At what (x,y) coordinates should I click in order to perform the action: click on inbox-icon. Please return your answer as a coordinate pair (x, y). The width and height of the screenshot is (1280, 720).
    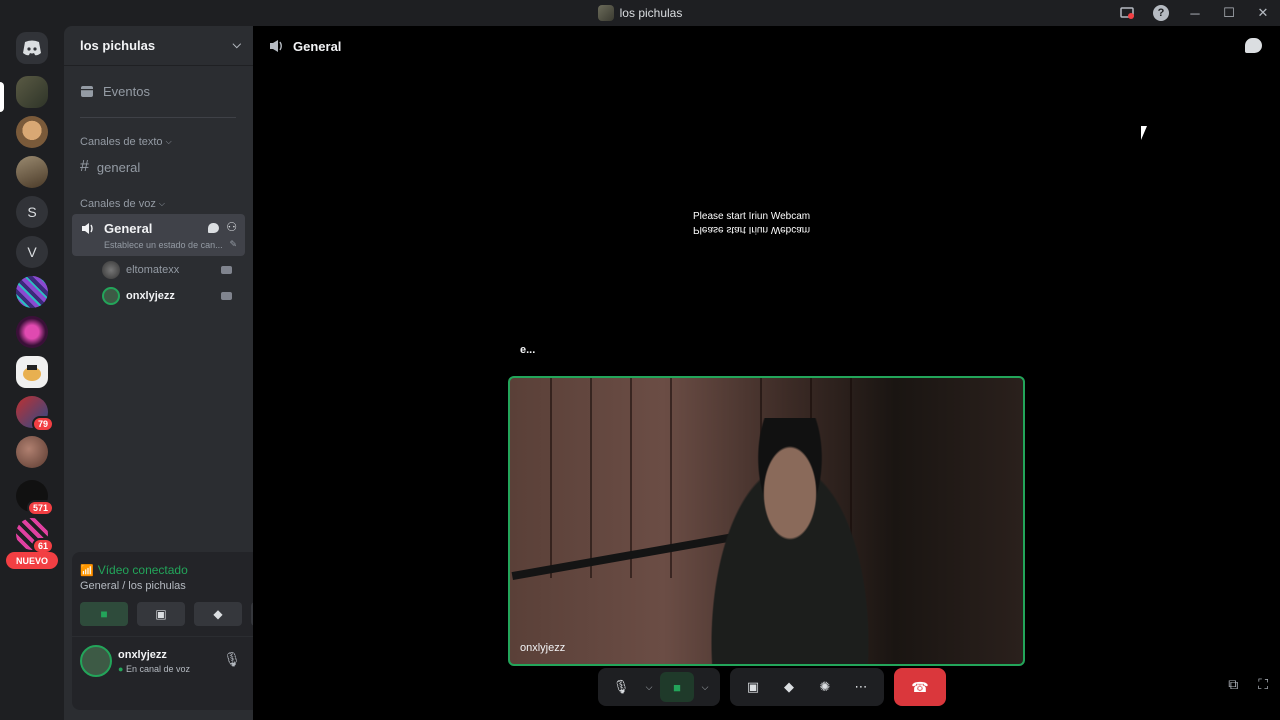
    Looking at the image, I should click on (1127, 13).